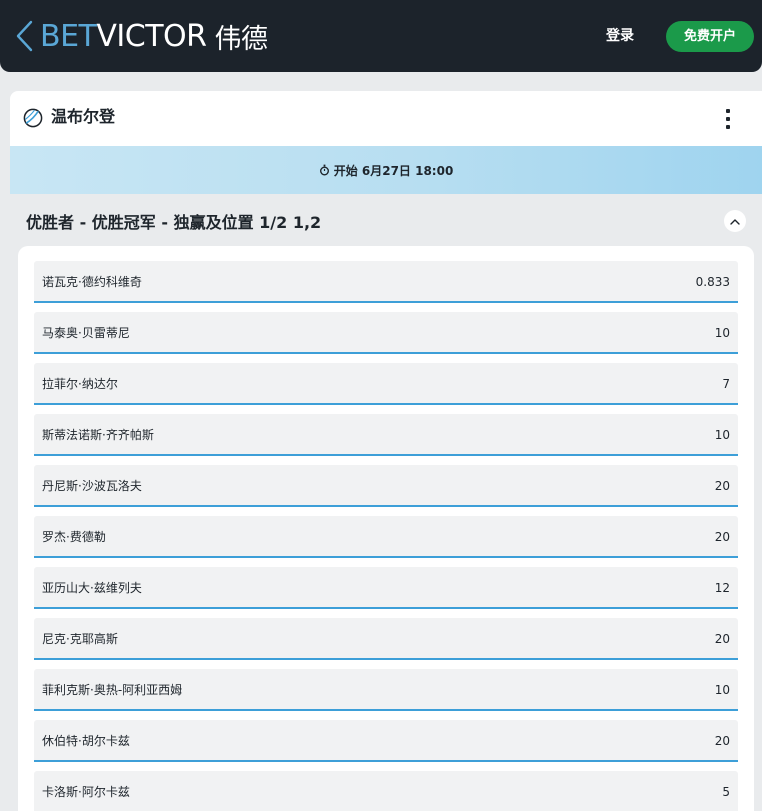  Describe the element at coordinates (386, 486) in the screenshot. I see `selection-row: 丹尼斯·沙波瓦洛夫 20` at that location.